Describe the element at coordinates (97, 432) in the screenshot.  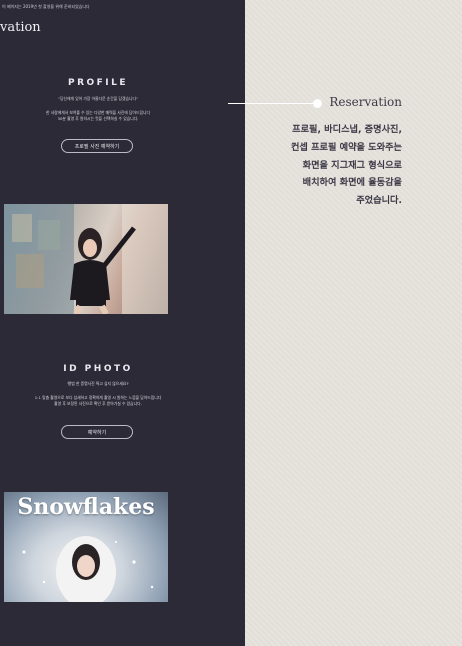
I see `id-photo-reserve-button: 예약하기` at that location.